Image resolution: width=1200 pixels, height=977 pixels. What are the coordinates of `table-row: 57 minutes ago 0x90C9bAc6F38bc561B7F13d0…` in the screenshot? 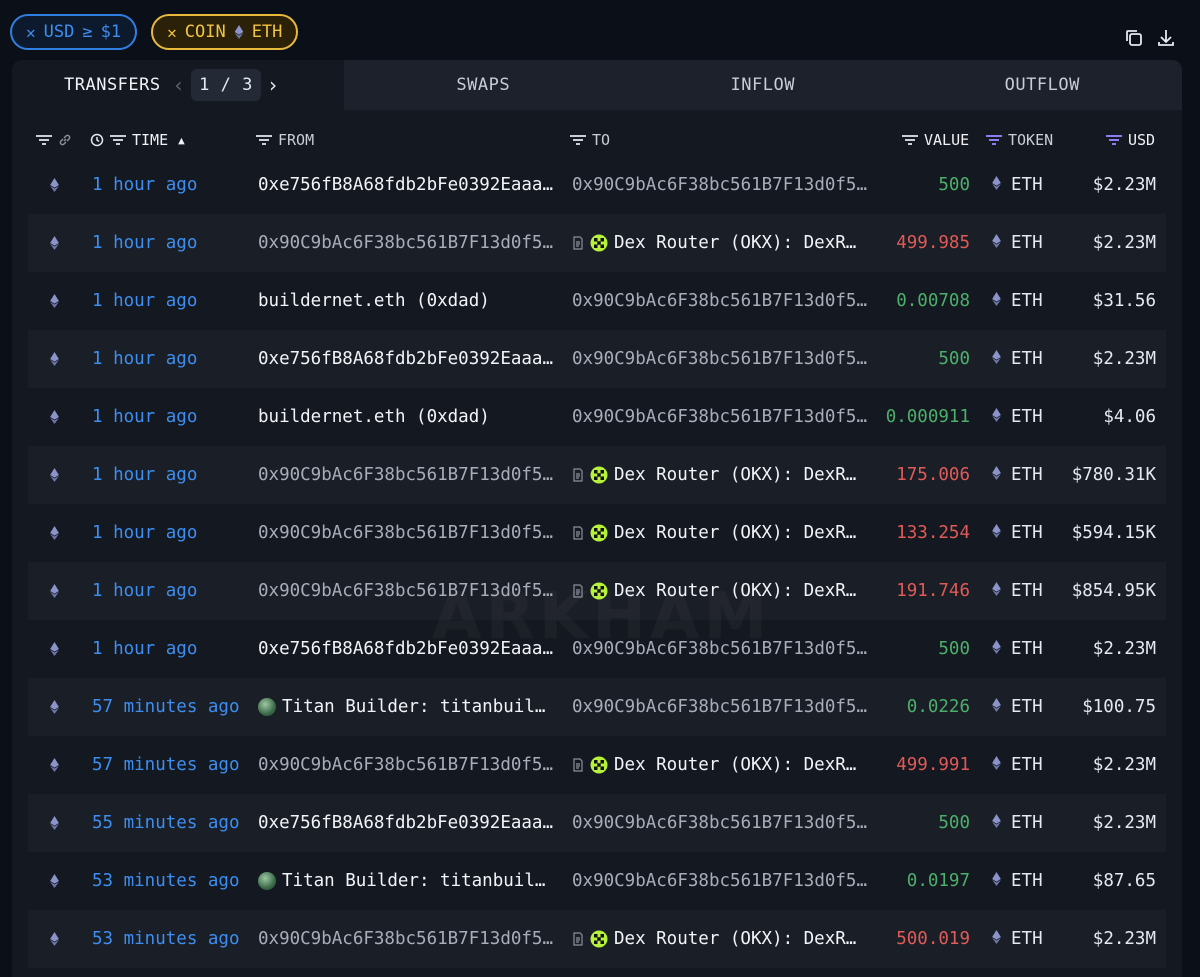 It's located at (597, 765).